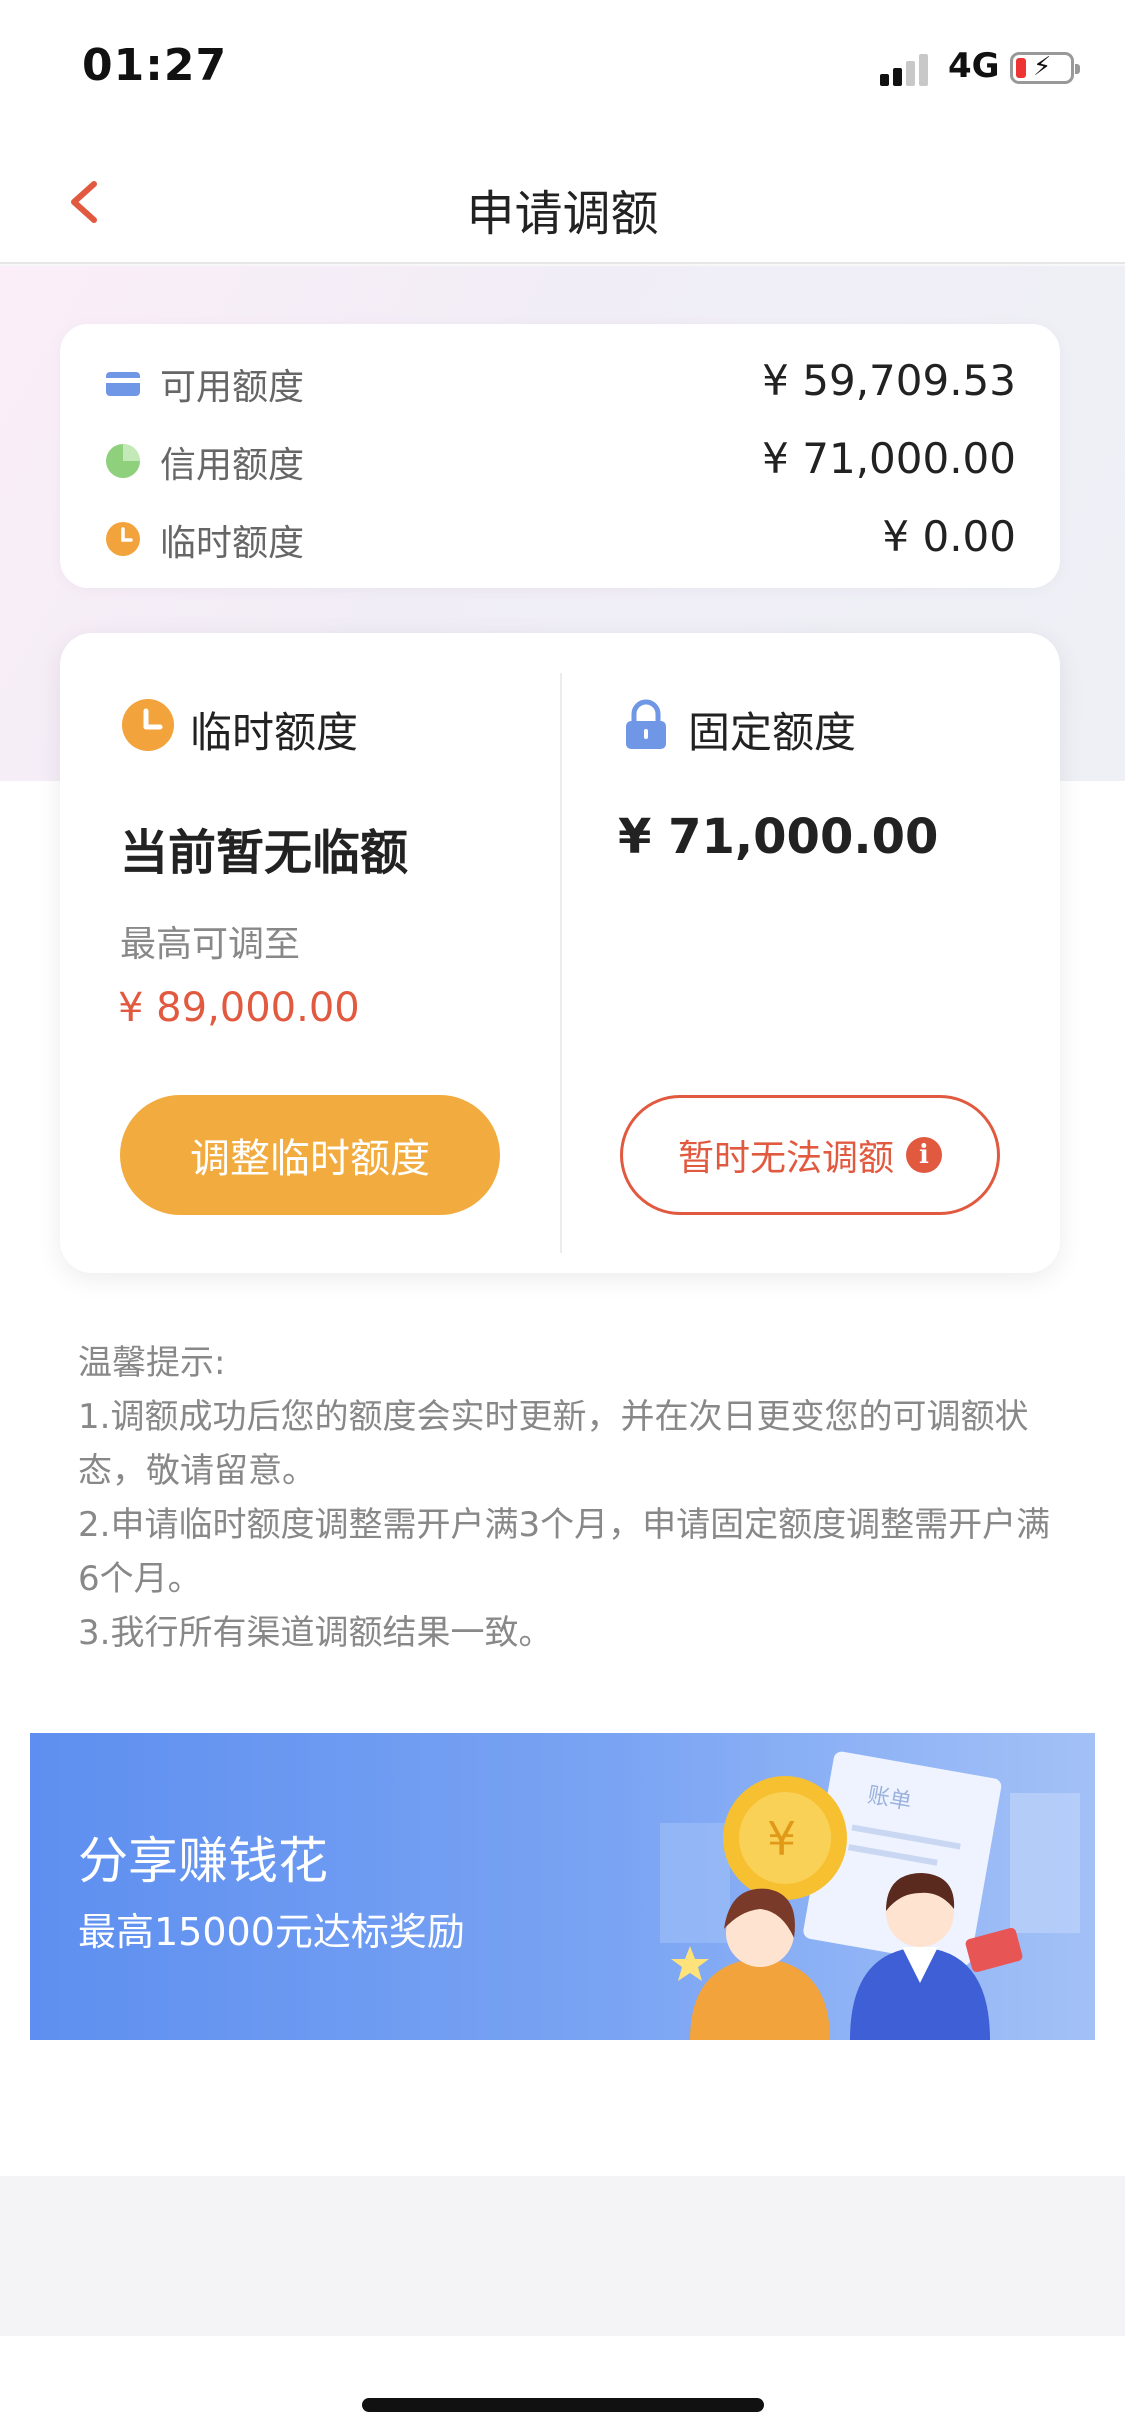 This screenshot has width=1125, height=2436. I want to click on share-promo-banner: 分享赚钱花 最高15000元达标奖励 账单 ¥, so click(562, 1886).